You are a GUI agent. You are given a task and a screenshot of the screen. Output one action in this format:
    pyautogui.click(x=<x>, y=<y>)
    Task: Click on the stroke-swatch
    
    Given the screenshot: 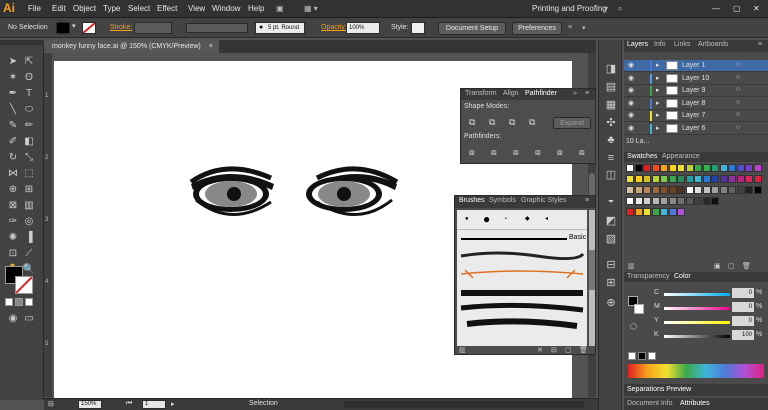 What is the action you would take?
    pyautogui.click(x=89, y=28)
    